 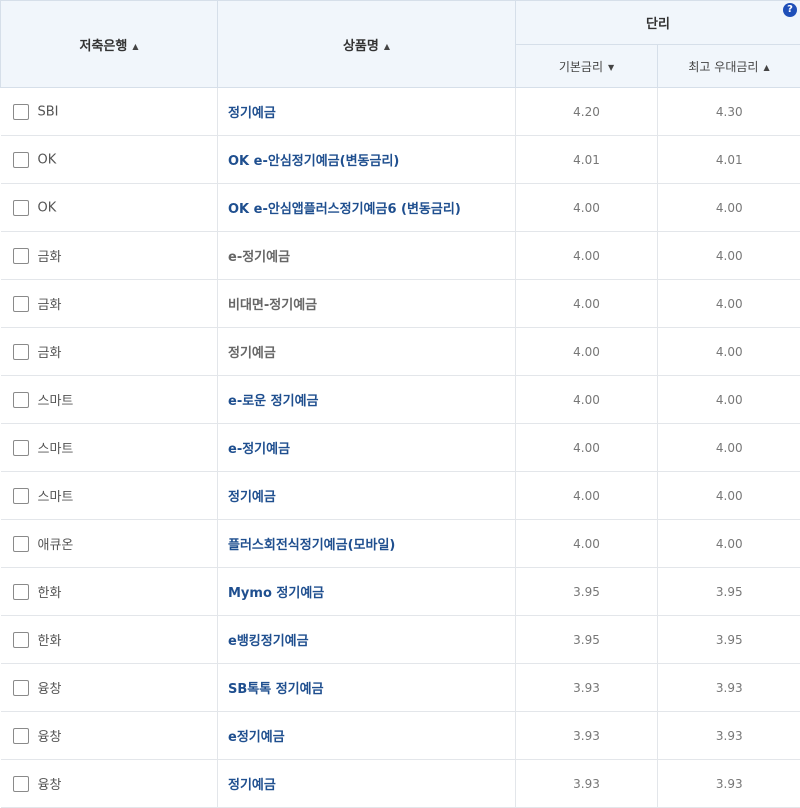 What do you see at coordinates (361, 46) in the screenshot?
I see `col-header-product-label: 상품명` at bounding box center [361, 46].